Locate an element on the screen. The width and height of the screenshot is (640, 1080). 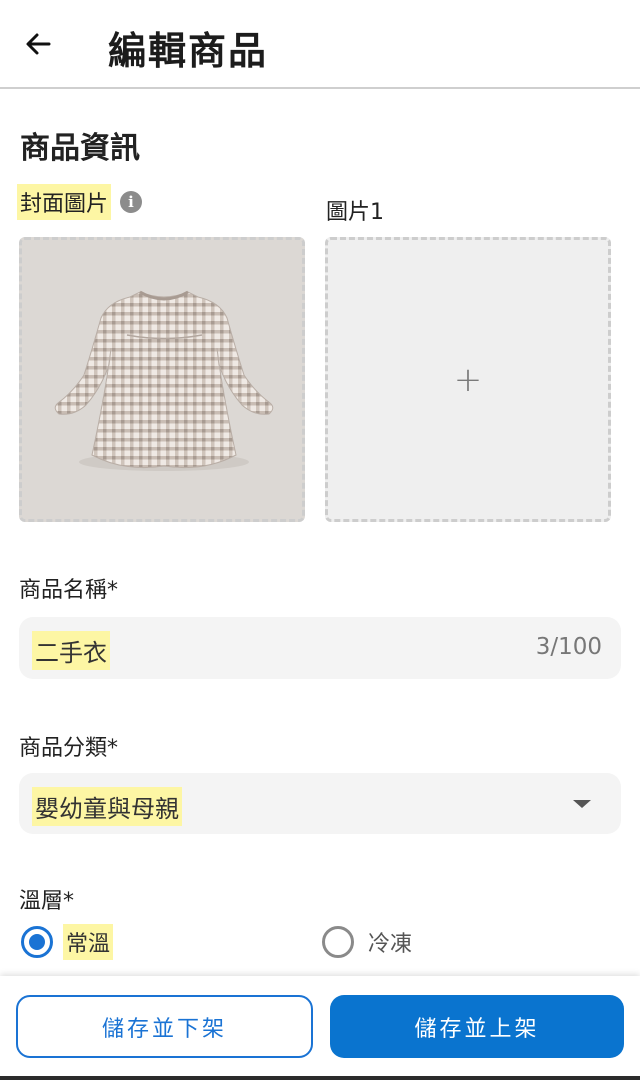
product-category-select: 嬰幼童與母親 is located at coordinates (320, 803).